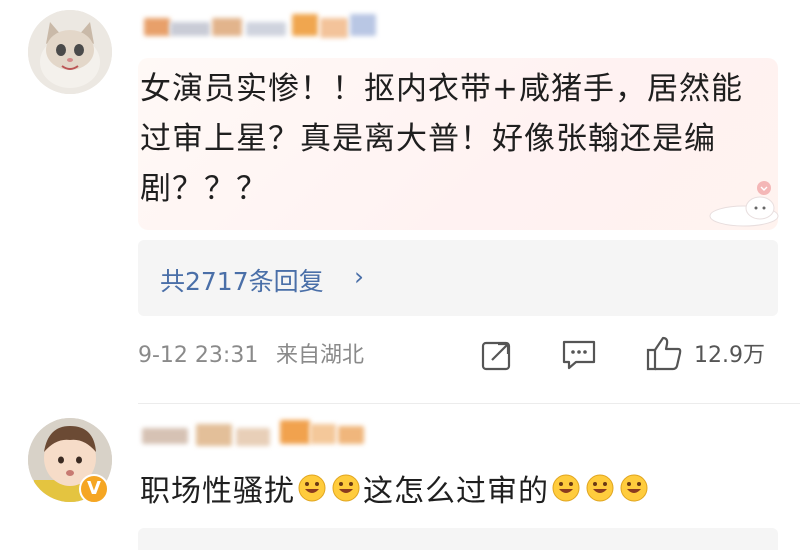  I want to click on user-avatar, so click(70, 52).